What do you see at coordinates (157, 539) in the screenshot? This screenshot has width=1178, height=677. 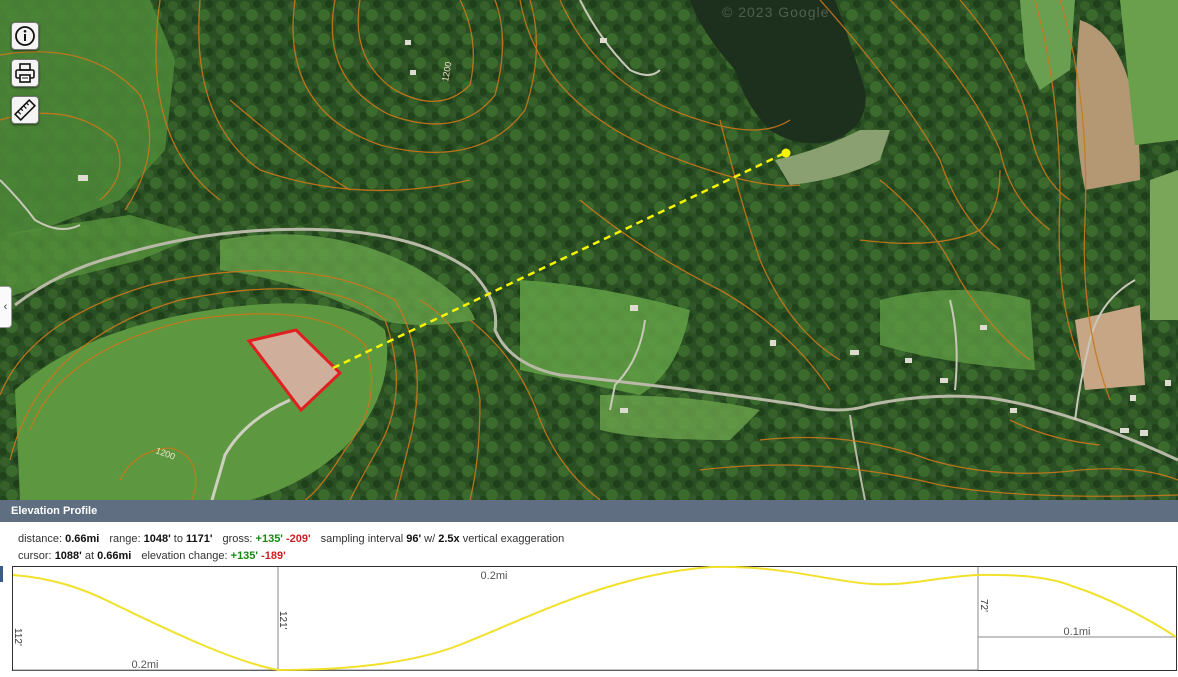 I see `range-low: 1048'` at bounding box center [157, 539].